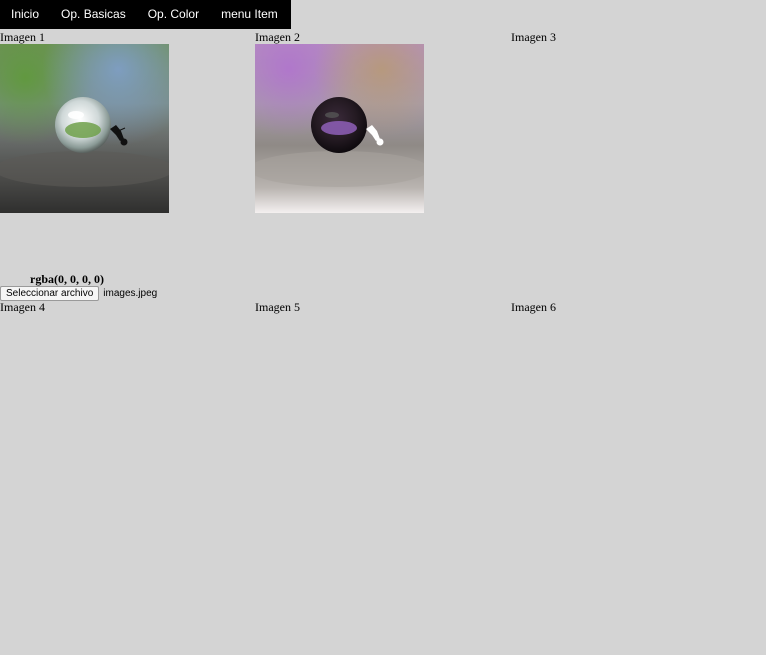 The width and height of the screenshot is (766, 655). I want to click on file-input: Seleccionar archivo images.jpeg, so click(78, 293).